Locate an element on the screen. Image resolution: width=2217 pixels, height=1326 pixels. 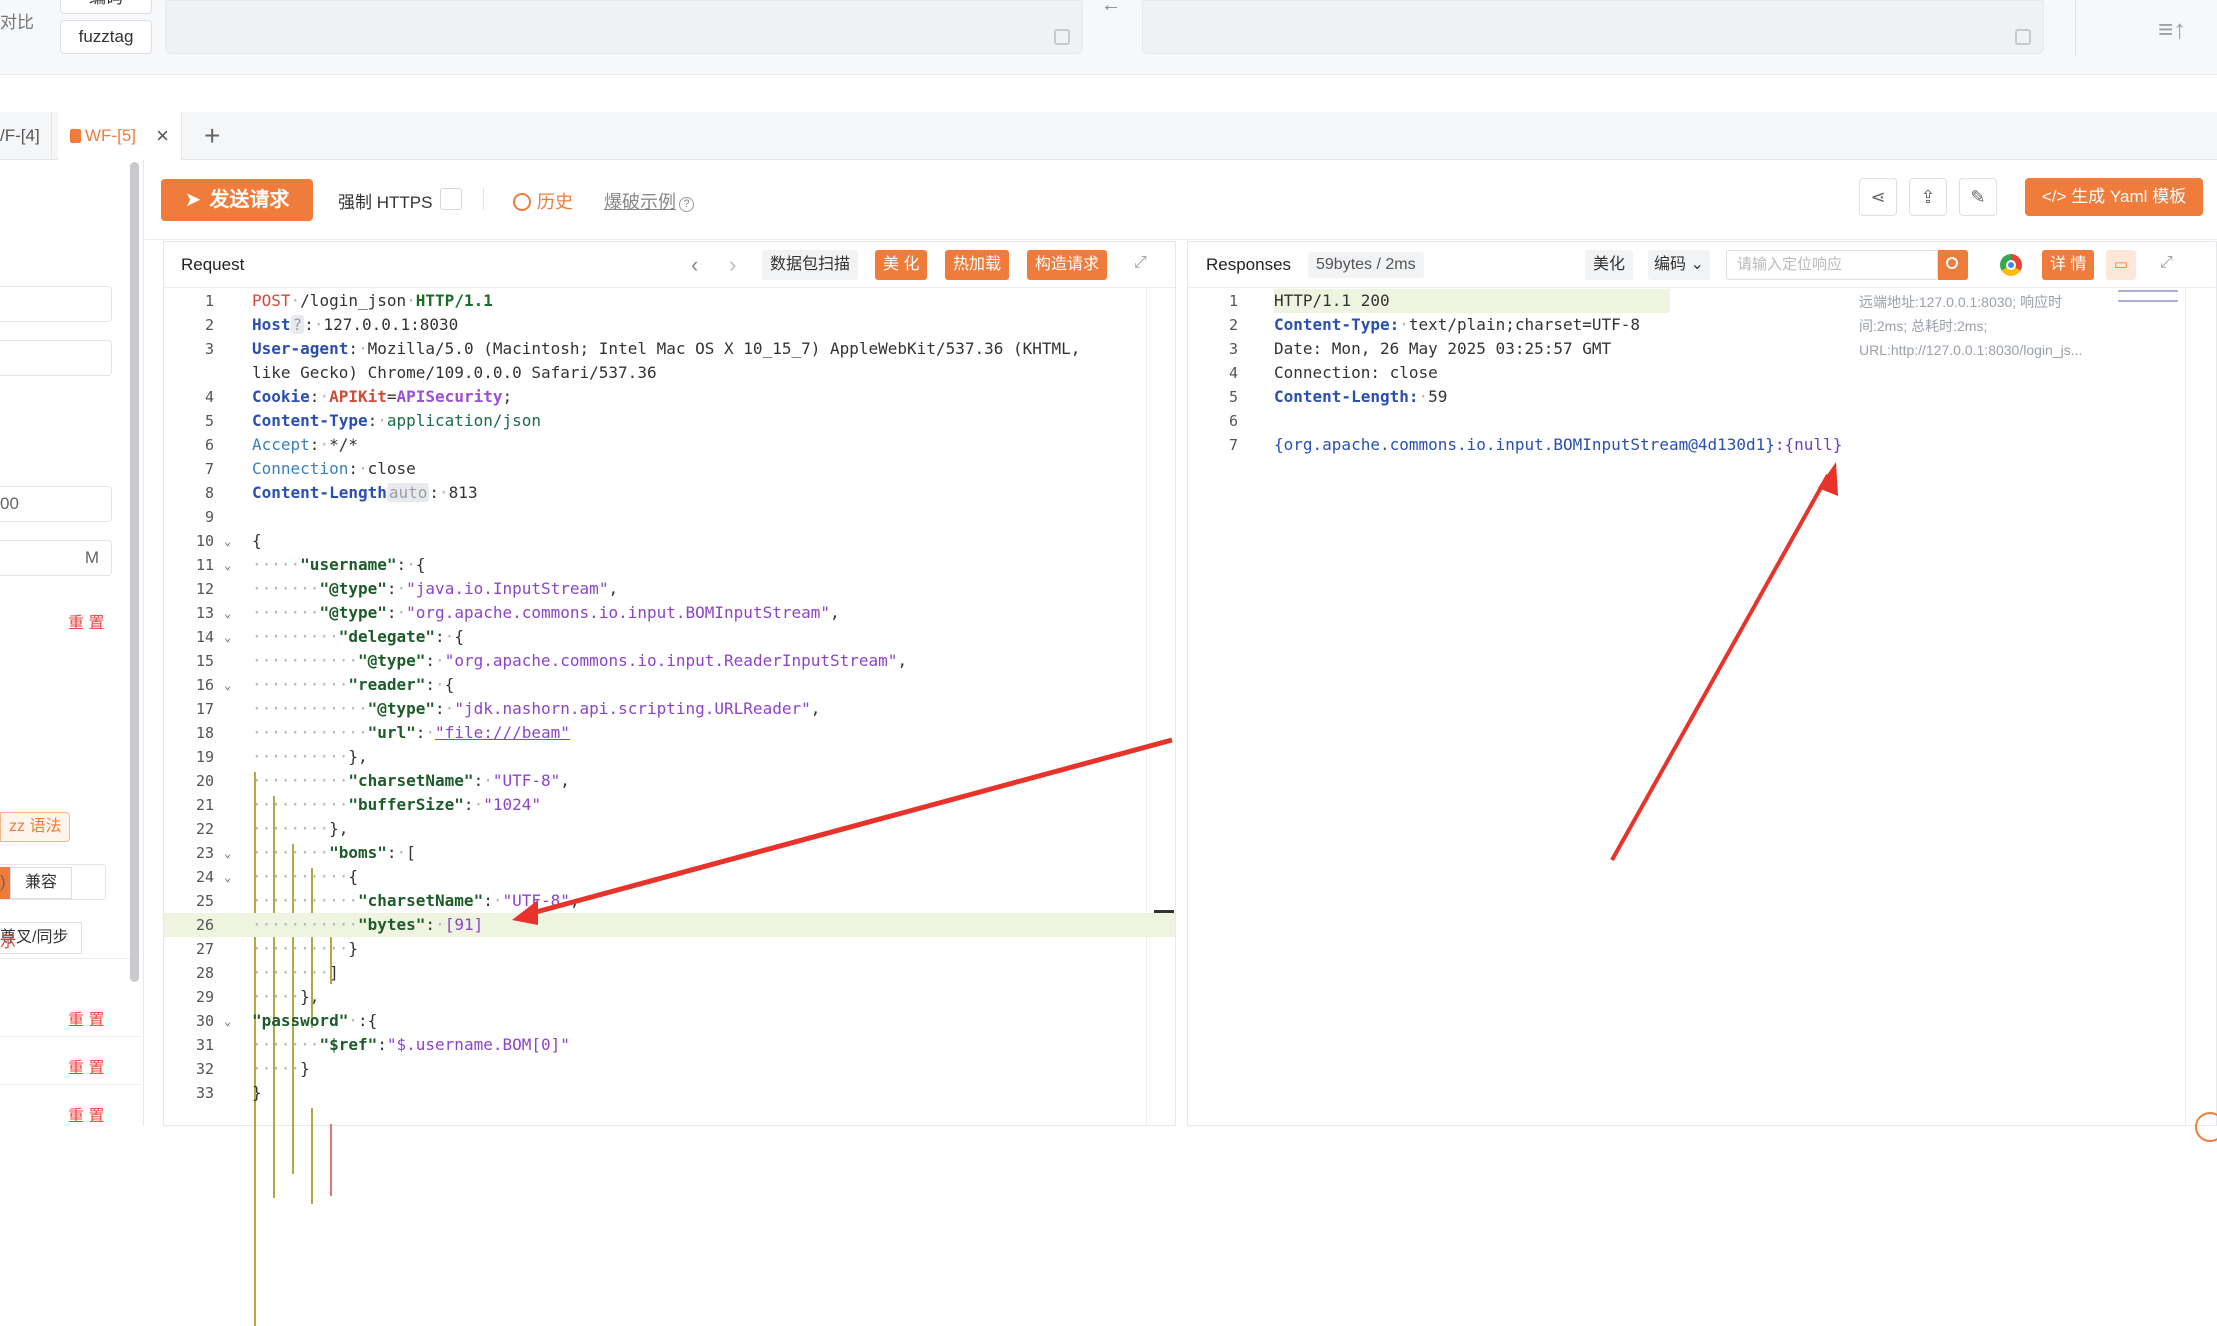
burst-example-label: 爆破示例 is located at coordinates (640, 202).